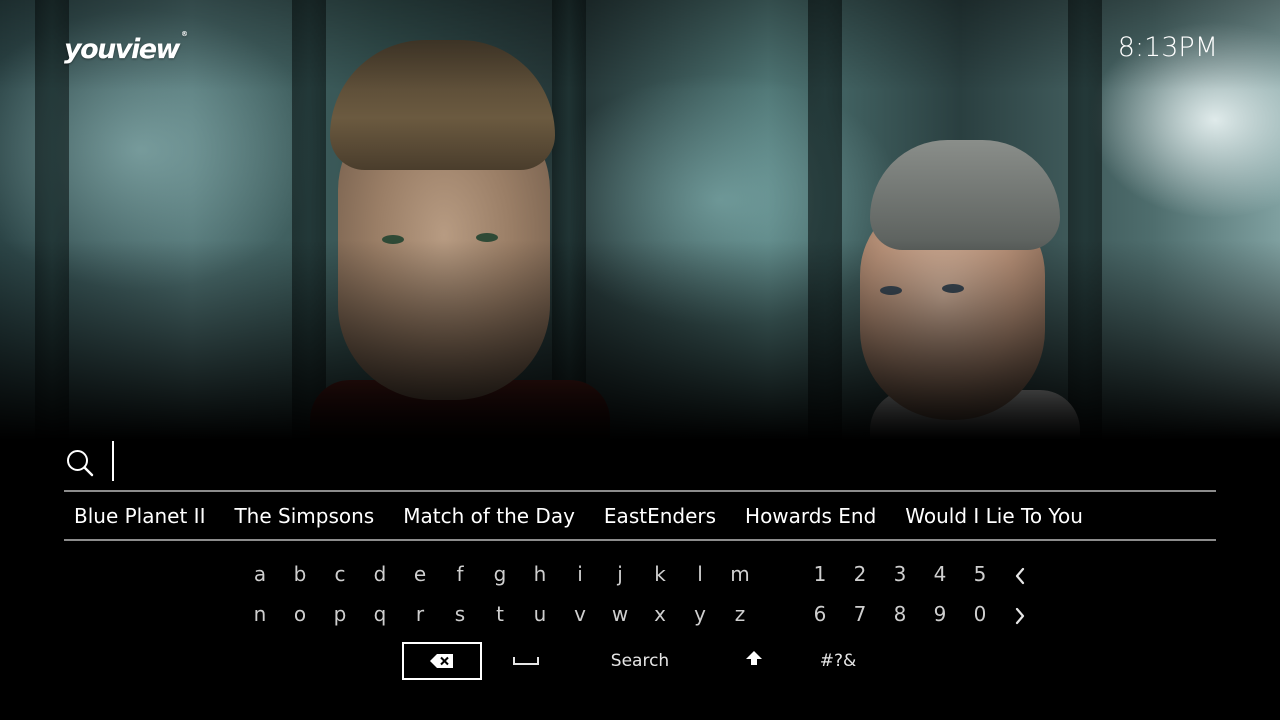 This screenshot has width=1280, height=720. I want to click on divider, so click(640, 540).